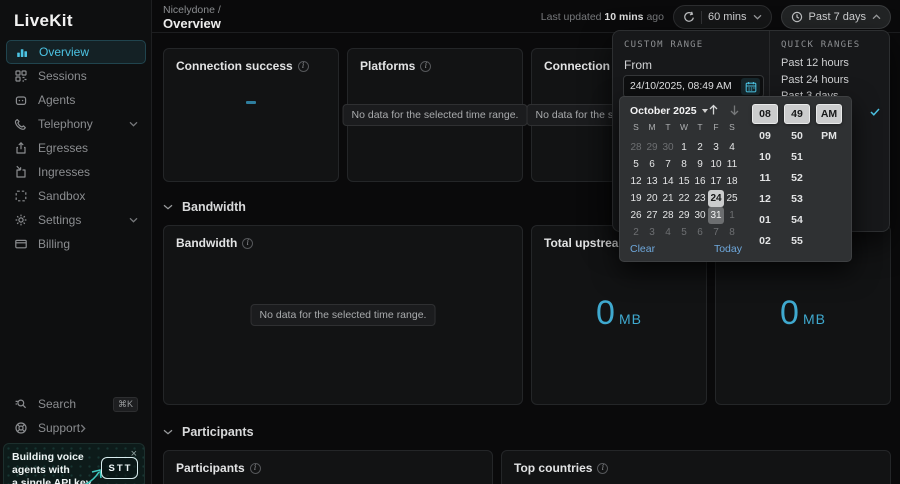 The width and height of the screenshot is (900, 484). Describe the element at coordinates (668, 181) in the screenshot. I see `calendar-day: 14` at that location.